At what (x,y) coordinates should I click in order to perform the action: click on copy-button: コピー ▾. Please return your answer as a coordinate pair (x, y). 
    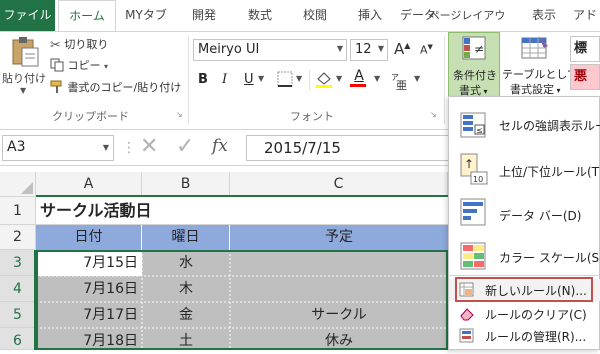
    Looking at the image, I should click on (79, 66).